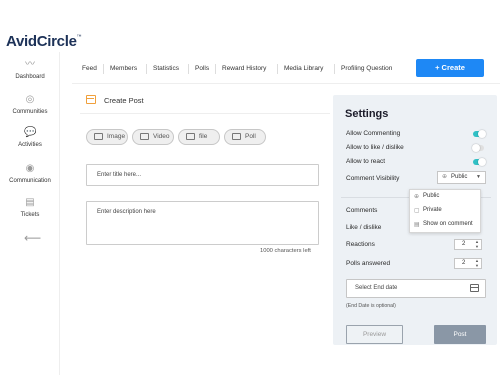 This screenshot has height=375, width=500. I want to click on option-label: Private, so click(432, 210).